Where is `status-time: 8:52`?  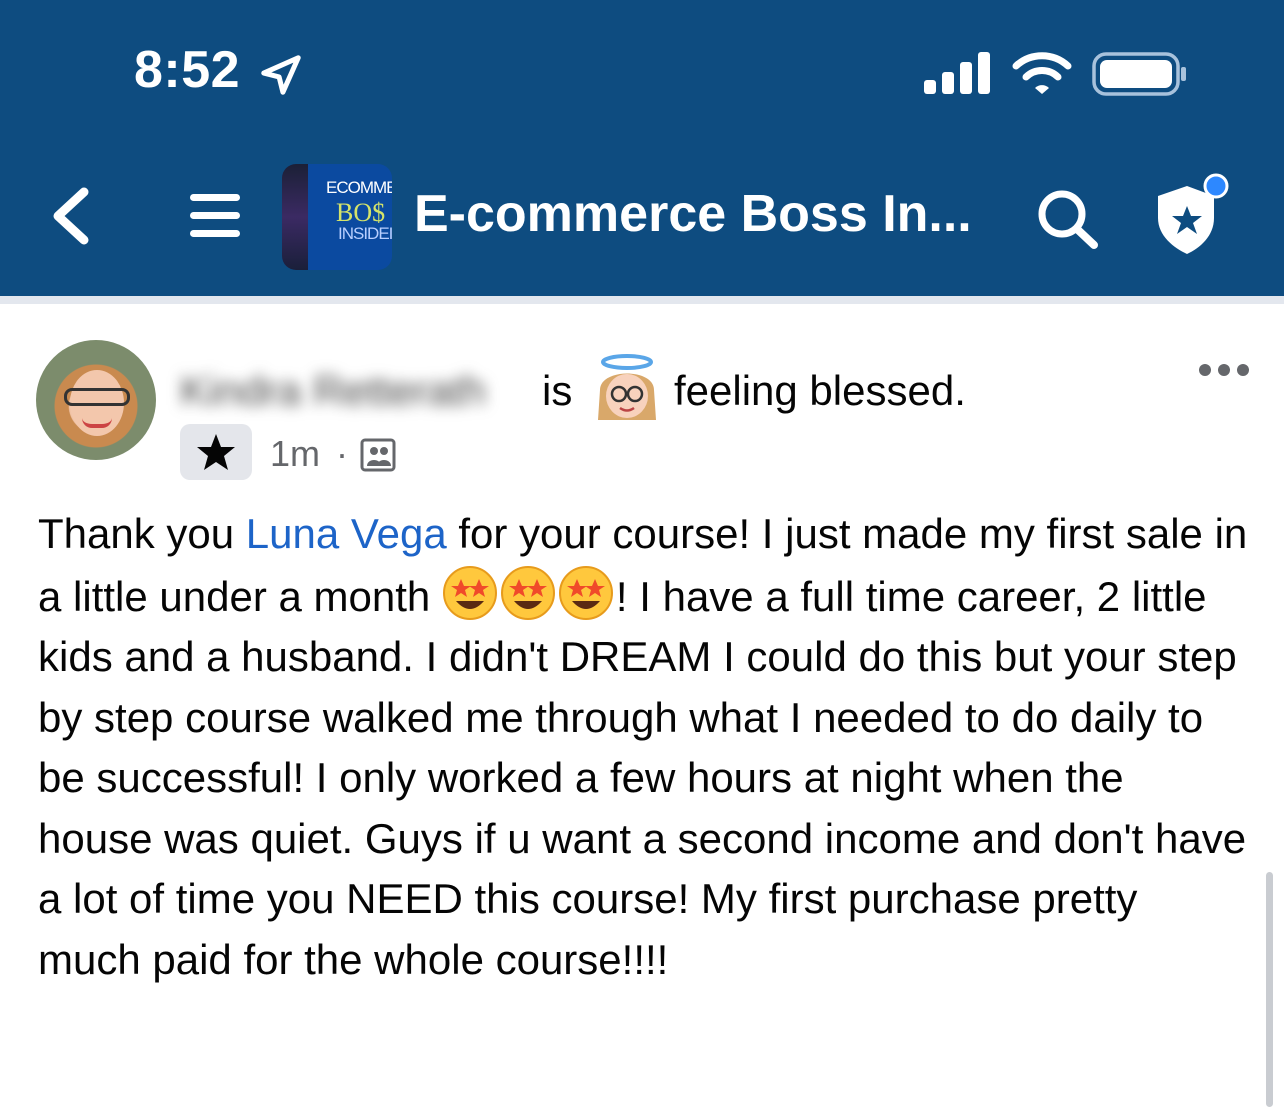 status-time: 8:52 is located at coordinates (187, 70).